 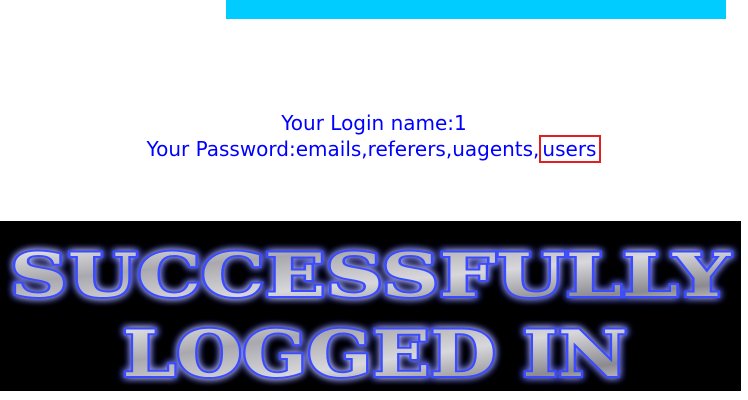 What do you see at coordinates (375, 354) in the screenshot?
I see `banner-line2: LOGGED IN` at bounding box center [375, 354].